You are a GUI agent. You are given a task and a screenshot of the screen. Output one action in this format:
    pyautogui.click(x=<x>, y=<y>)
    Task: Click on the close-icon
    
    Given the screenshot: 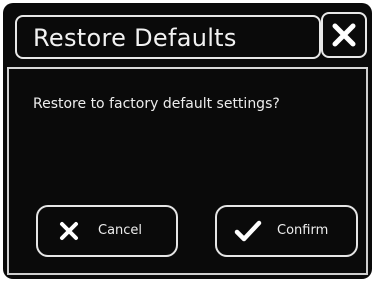 What is the action you would take?
    pyautogui.click(x=344, y=35)
    